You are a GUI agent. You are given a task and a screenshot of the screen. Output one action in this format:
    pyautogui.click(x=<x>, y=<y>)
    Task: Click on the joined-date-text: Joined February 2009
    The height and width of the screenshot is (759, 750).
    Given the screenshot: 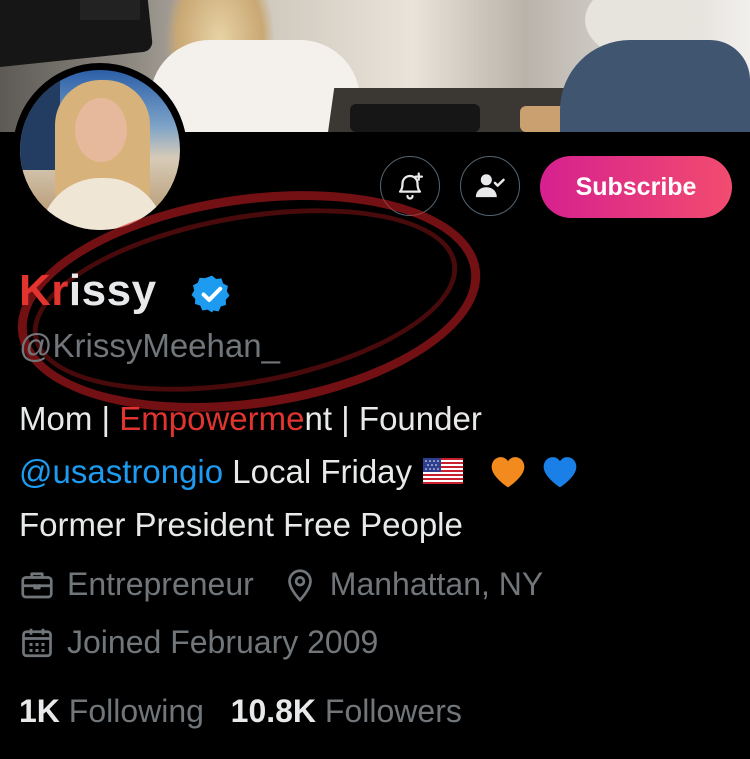 What is the action you would take?
    pyautogui.click(x=223, y=642)
    